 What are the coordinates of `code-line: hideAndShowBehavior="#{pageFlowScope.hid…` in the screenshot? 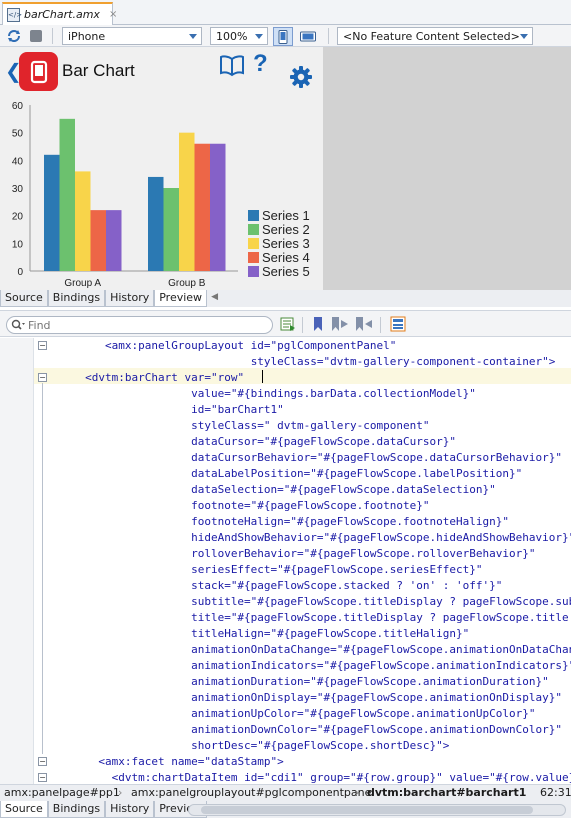 It's located at (311, 538).